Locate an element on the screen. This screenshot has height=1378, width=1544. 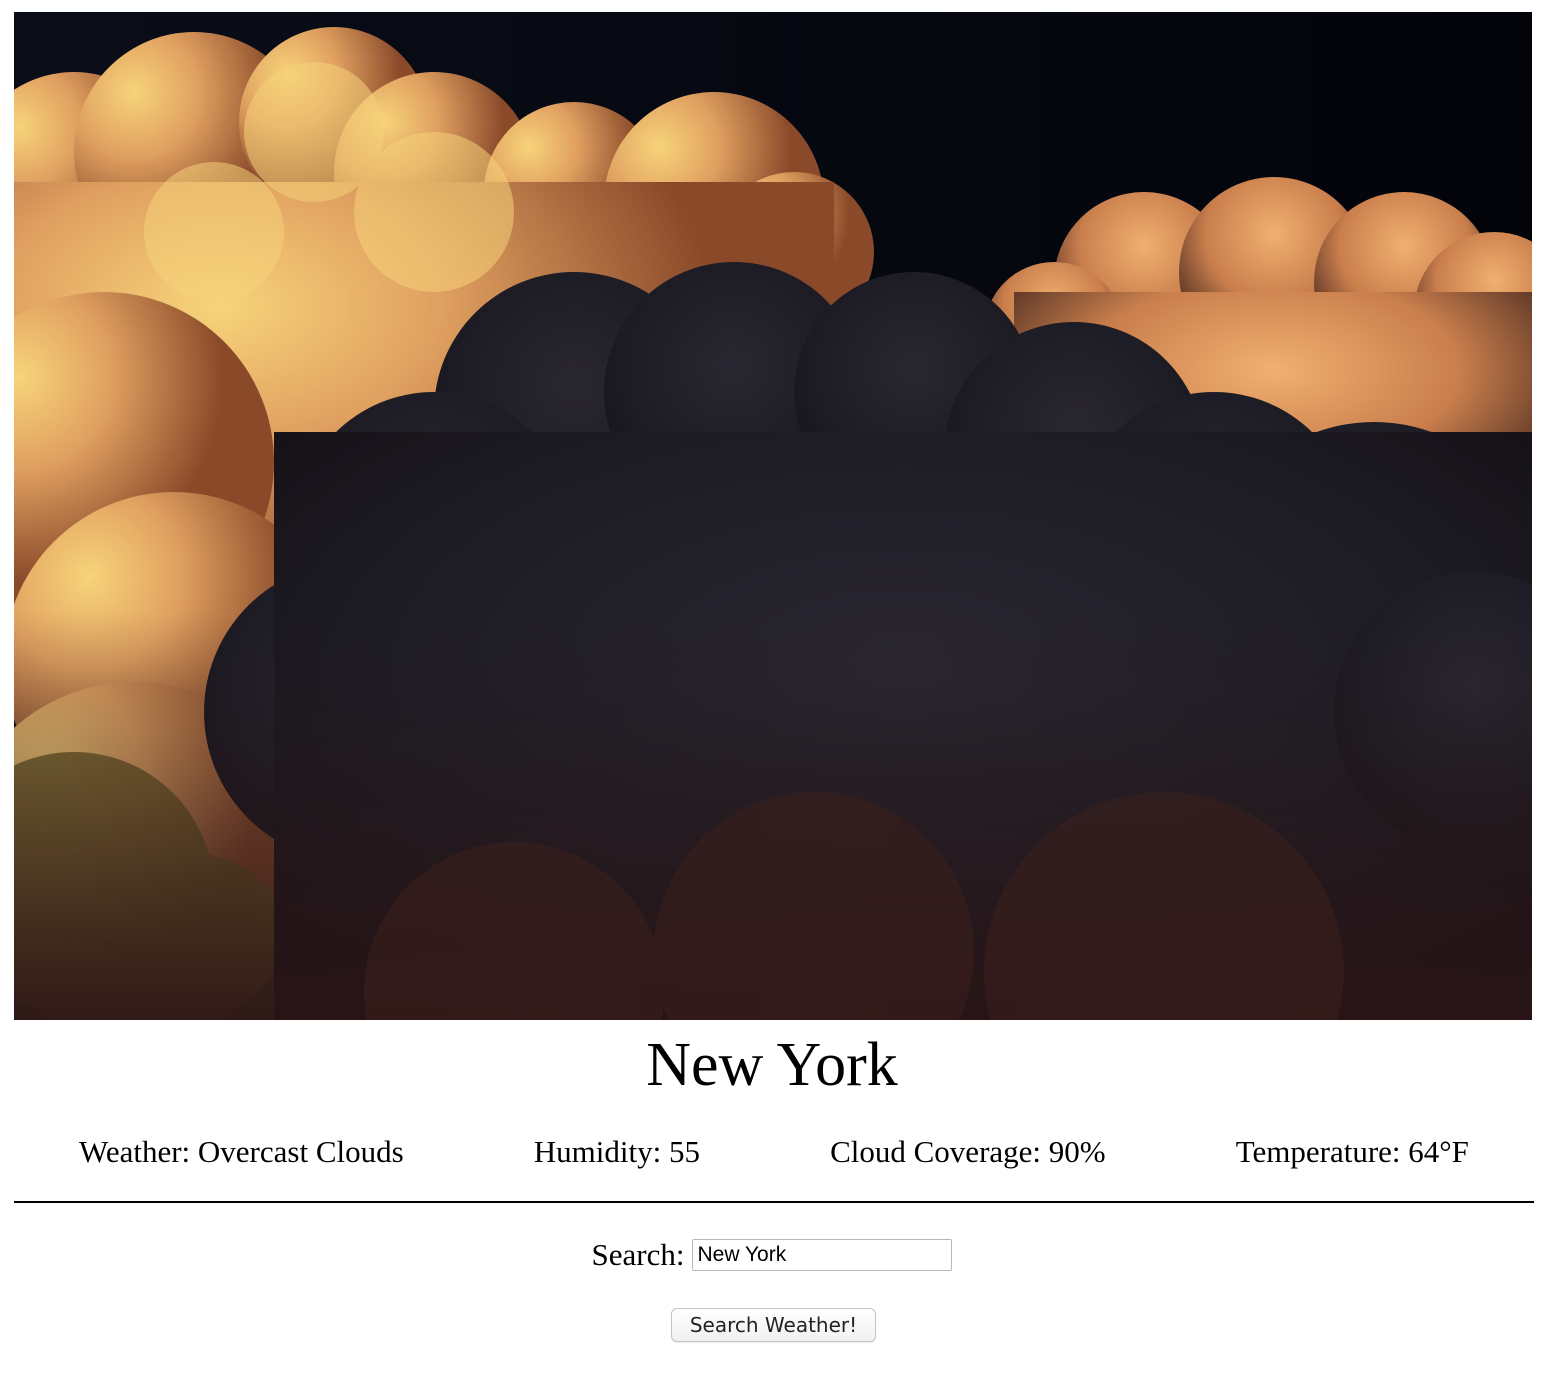
search-weather-button: Search Weather! is located at coordinates (773, 1325).